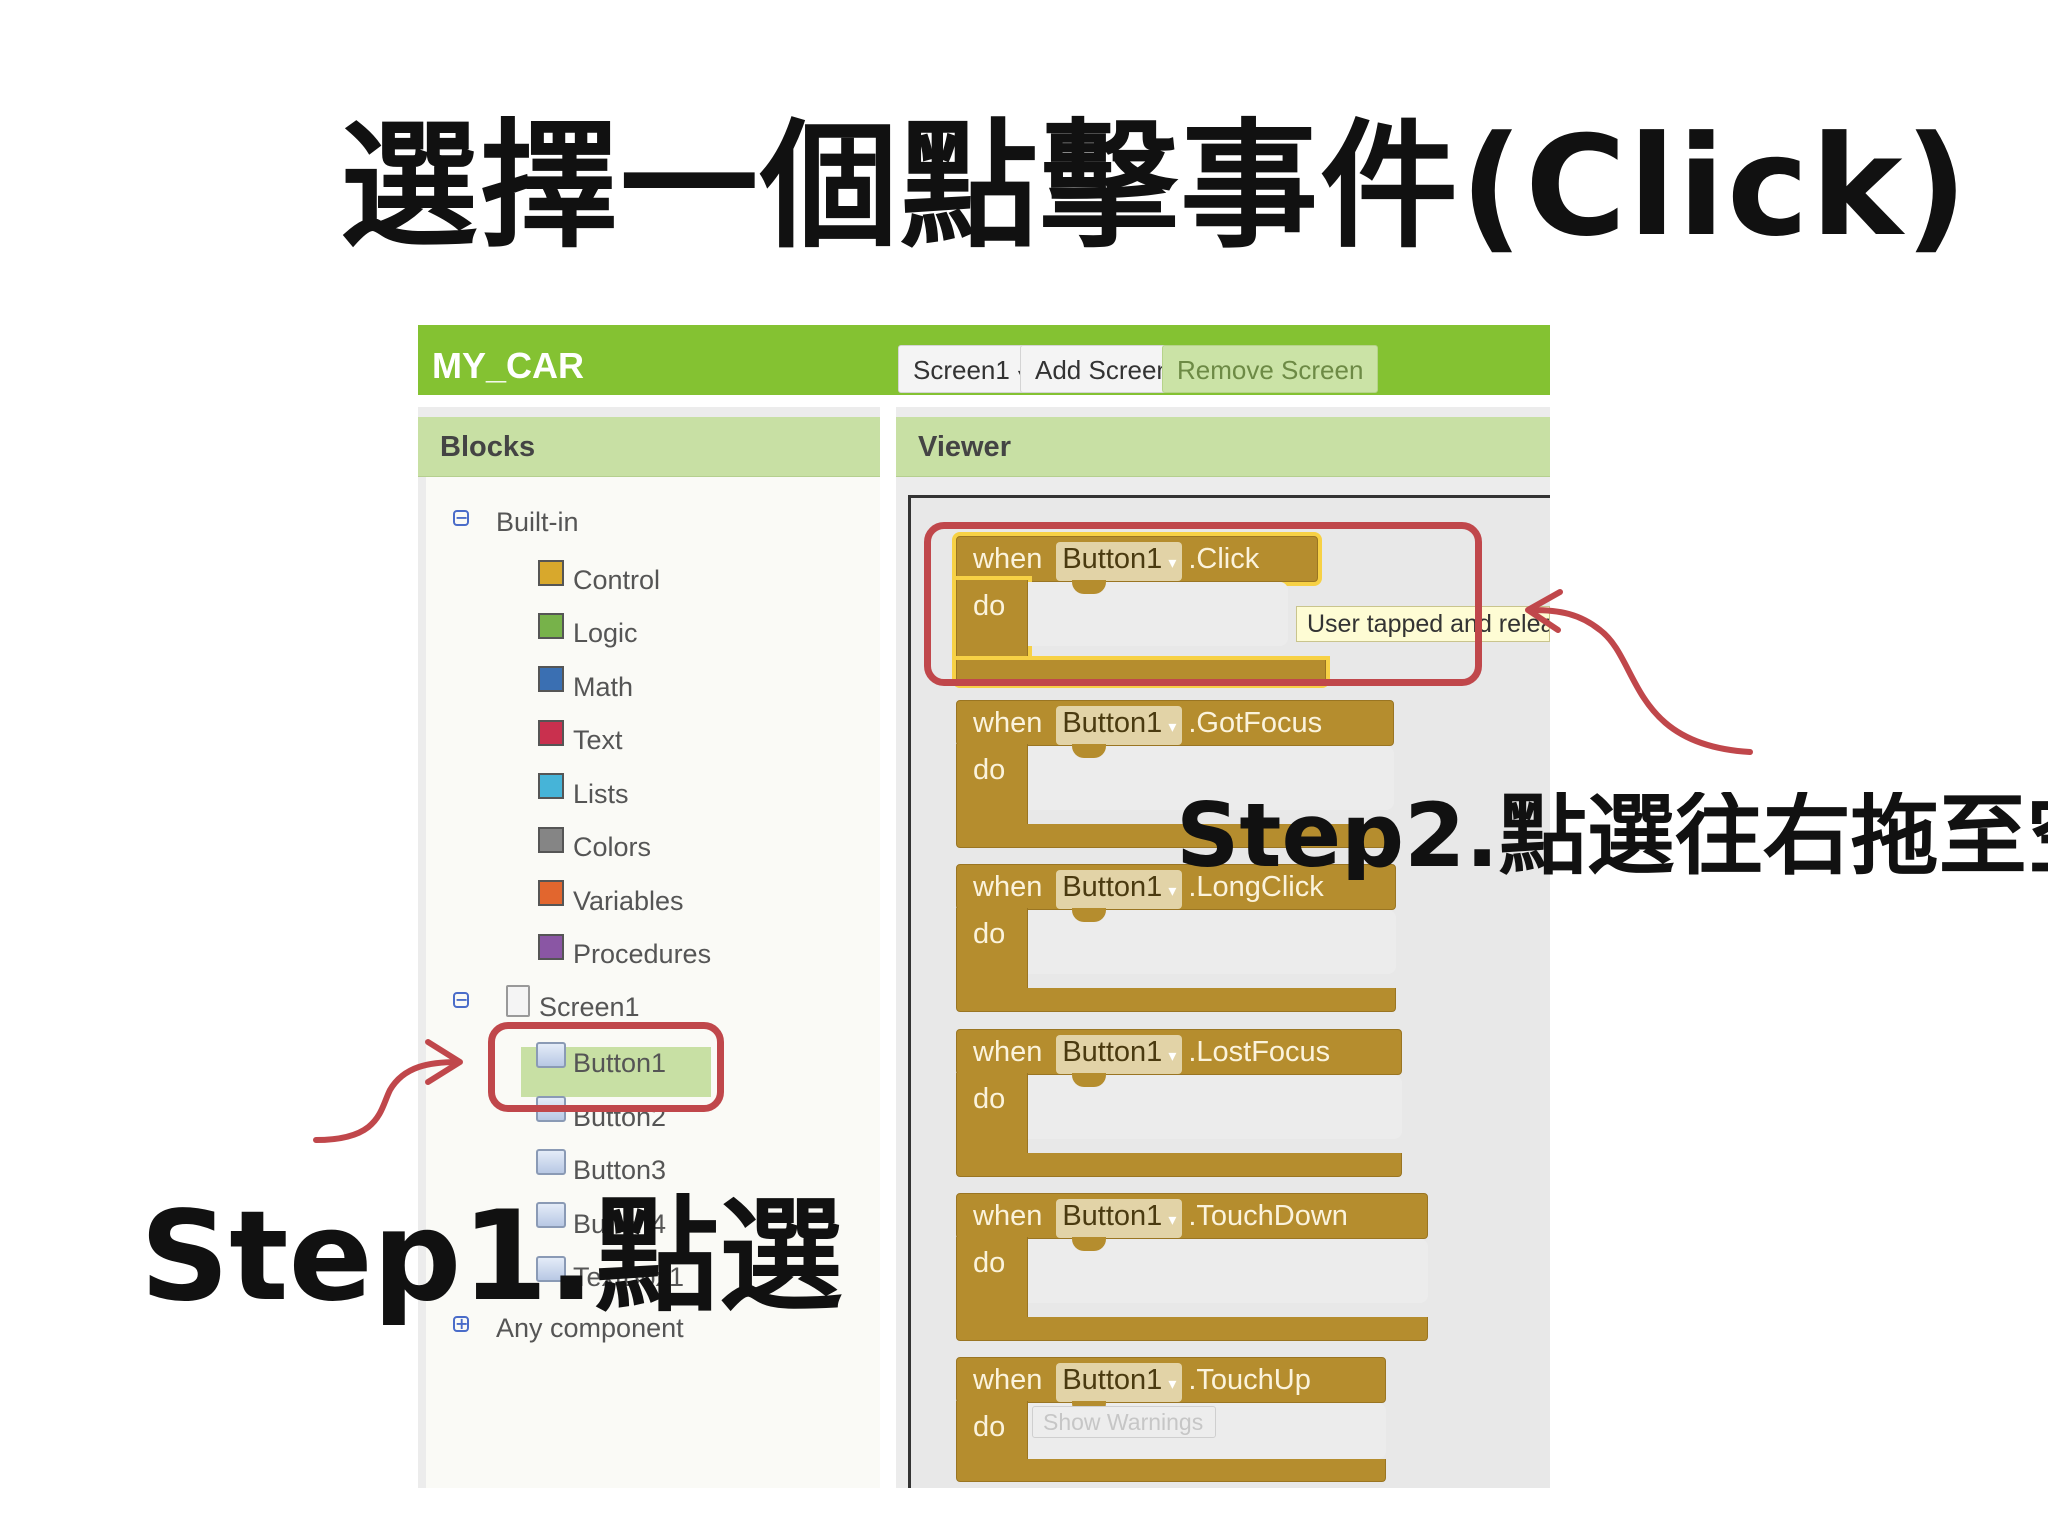  I want to click on tree-item-control: Control, so click(616, 580).